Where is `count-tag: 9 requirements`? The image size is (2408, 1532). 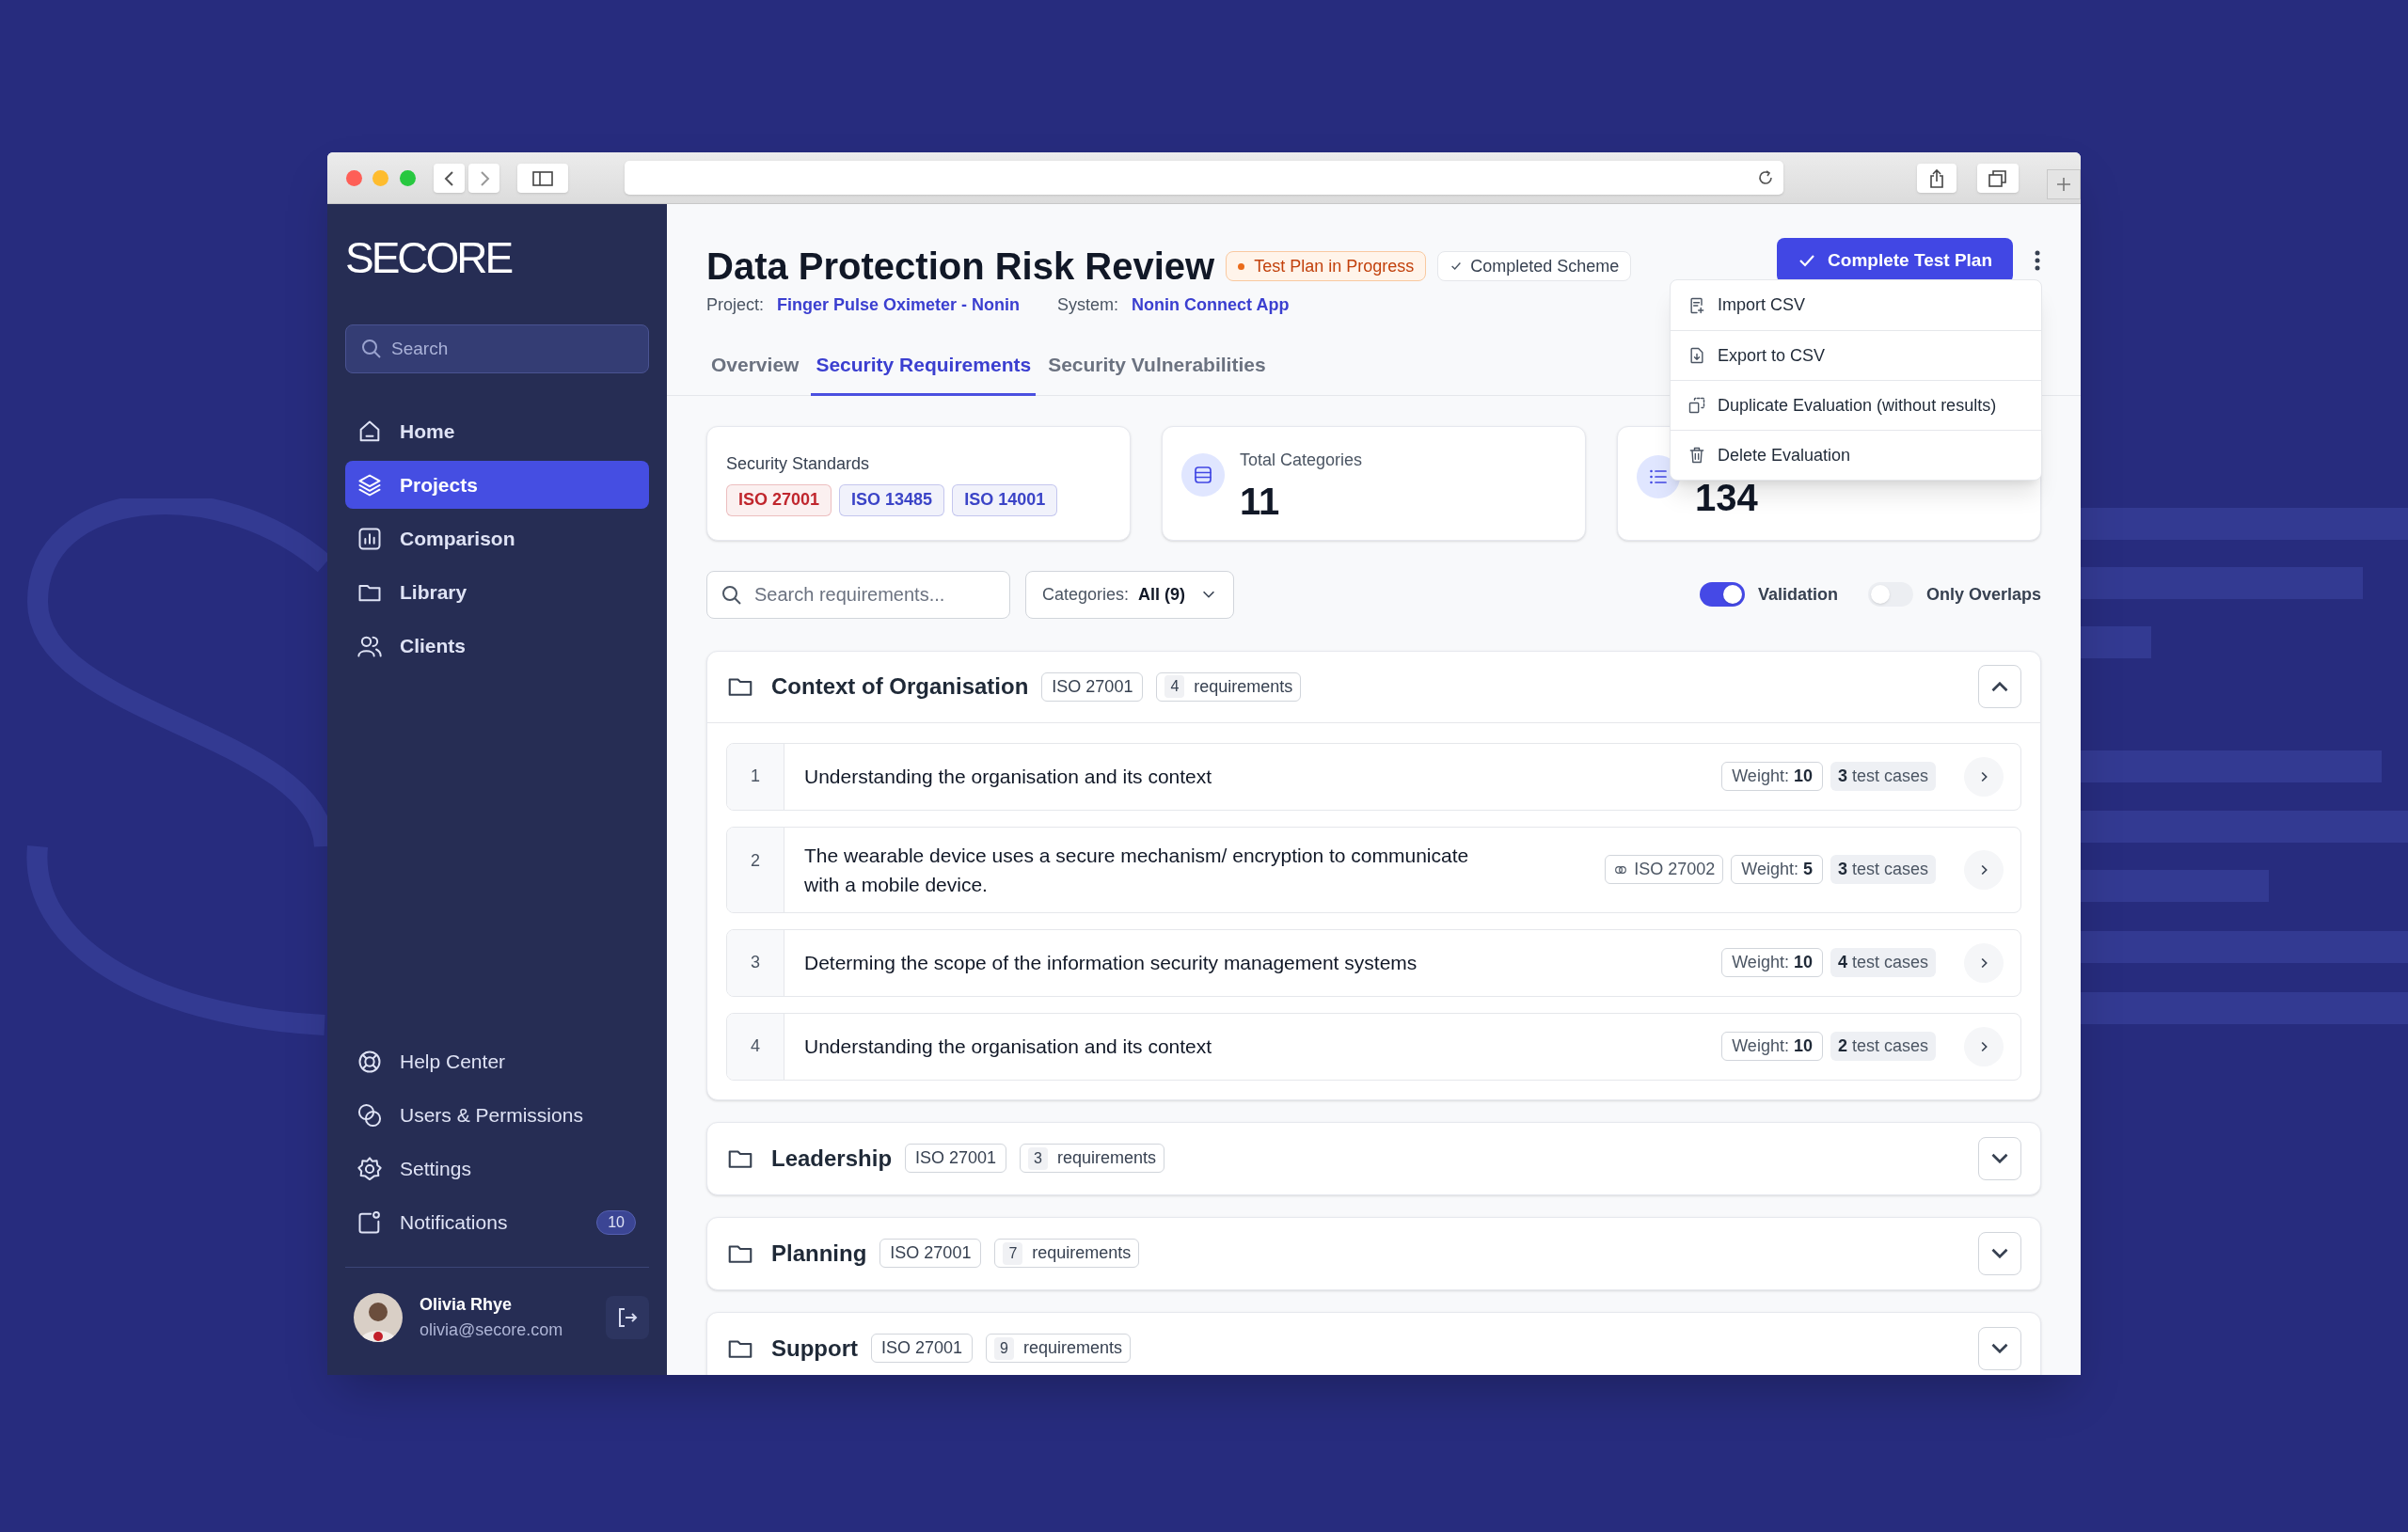 count-tag: 9 requirements is located at coordinates (1059, 1348).